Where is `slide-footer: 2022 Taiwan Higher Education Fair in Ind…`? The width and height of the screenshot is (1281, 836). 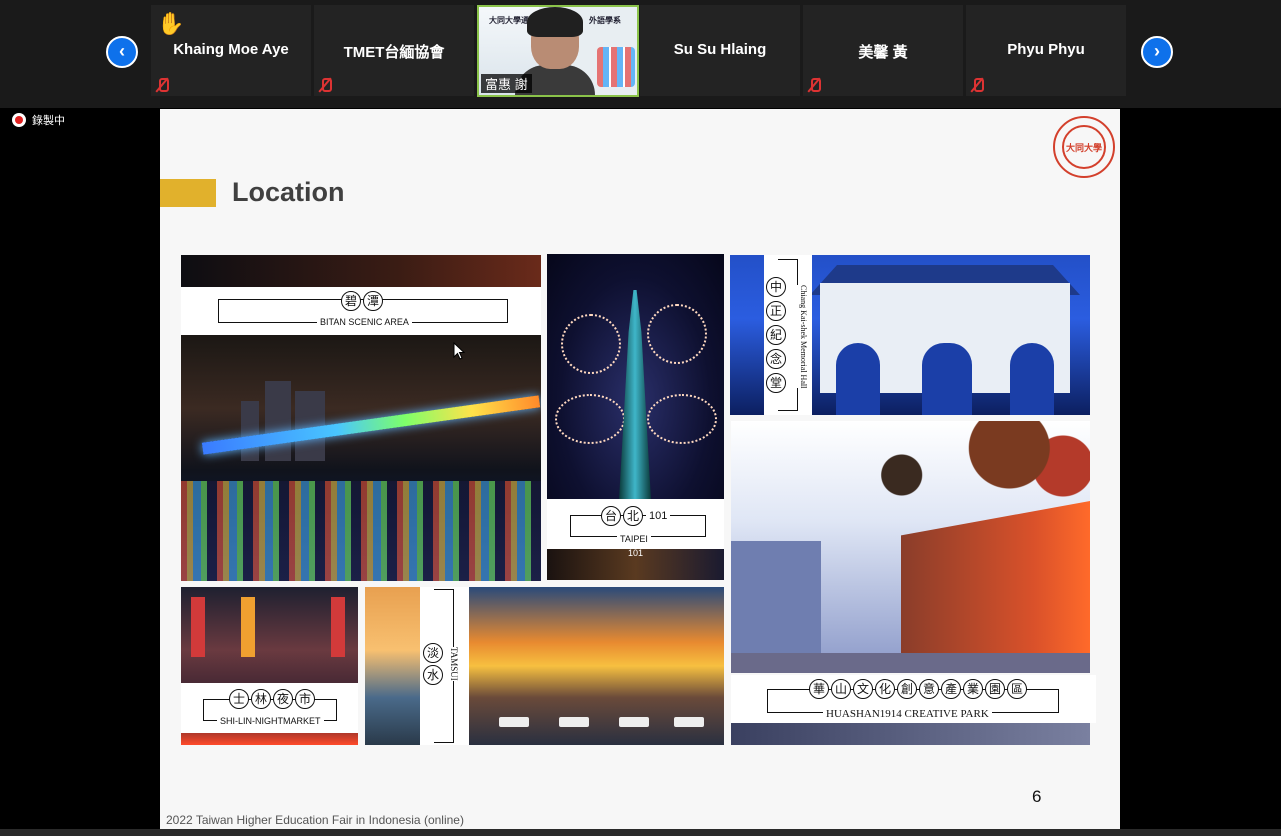
slide-footer: 2022 Taiwan Higher Education Fair in Ind… is located at coordinates (315, 820).